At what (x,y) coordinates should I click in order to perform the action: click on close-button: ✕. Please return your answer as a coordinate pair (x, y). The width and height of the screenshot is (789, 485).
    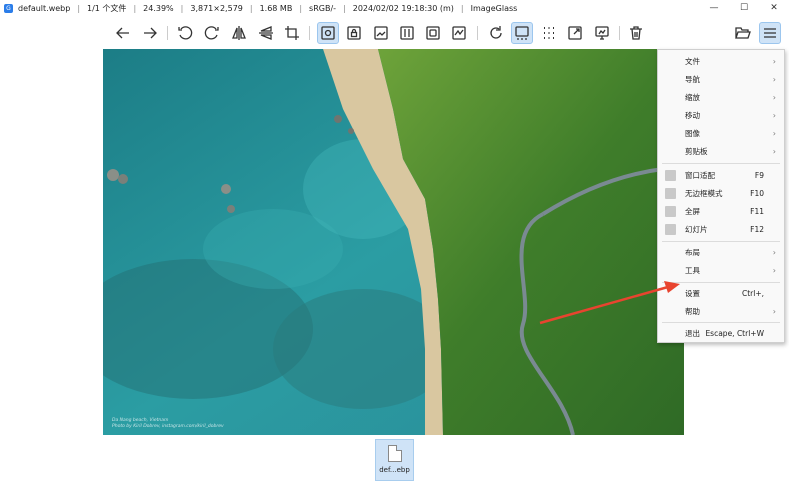
    Looking at the image, I should click on (774, 8).